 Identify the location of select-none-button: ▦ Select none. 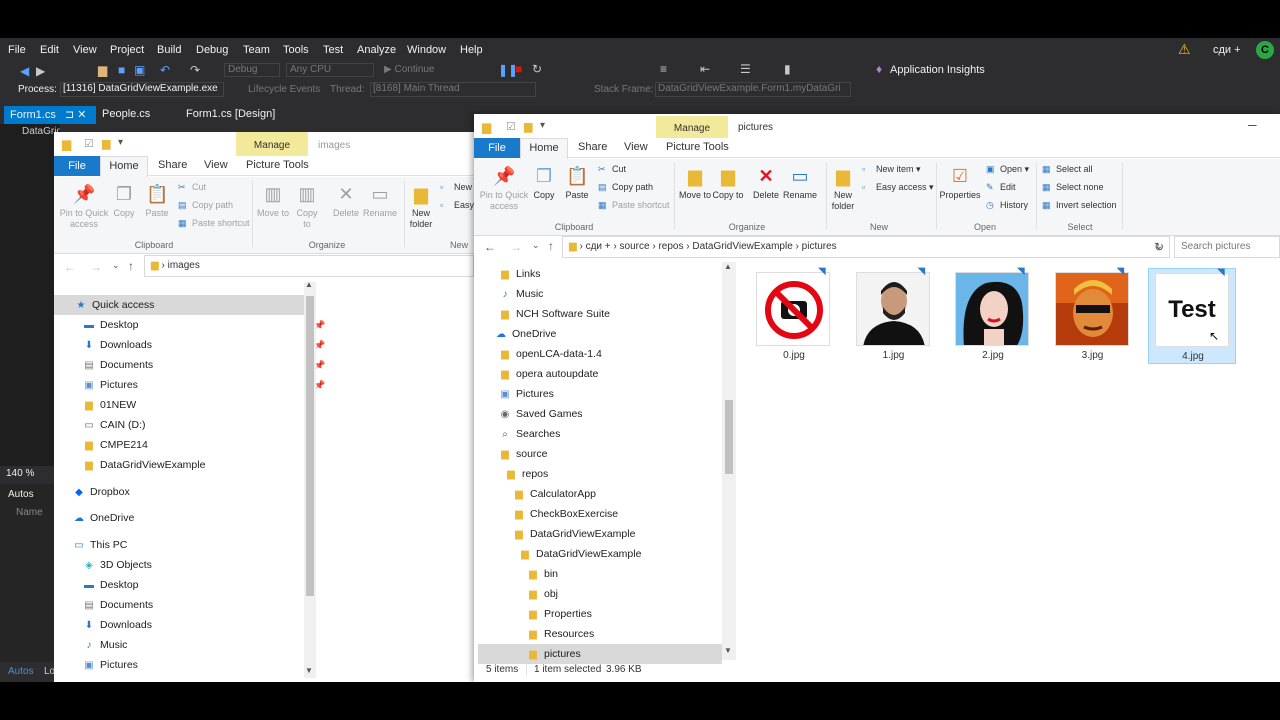
(1073, 187).